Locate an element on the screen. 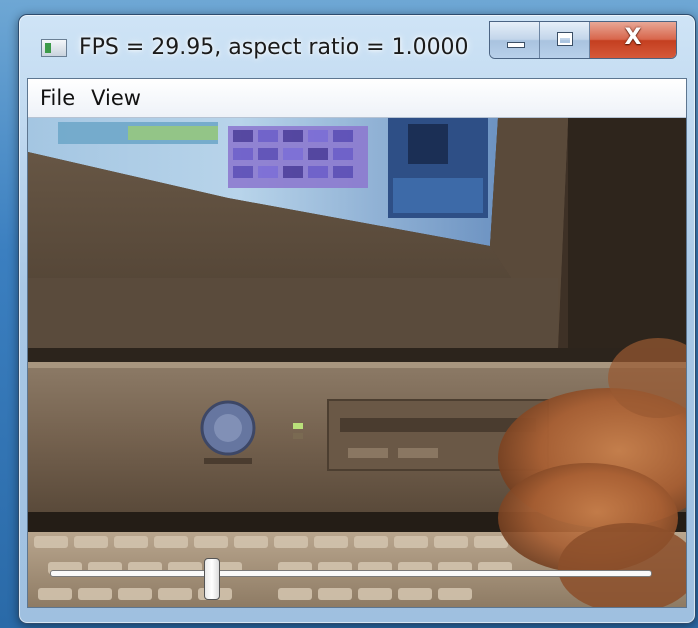 This screenshot has width=698, height=628. close-button: X is located at coordinates (633, 40).